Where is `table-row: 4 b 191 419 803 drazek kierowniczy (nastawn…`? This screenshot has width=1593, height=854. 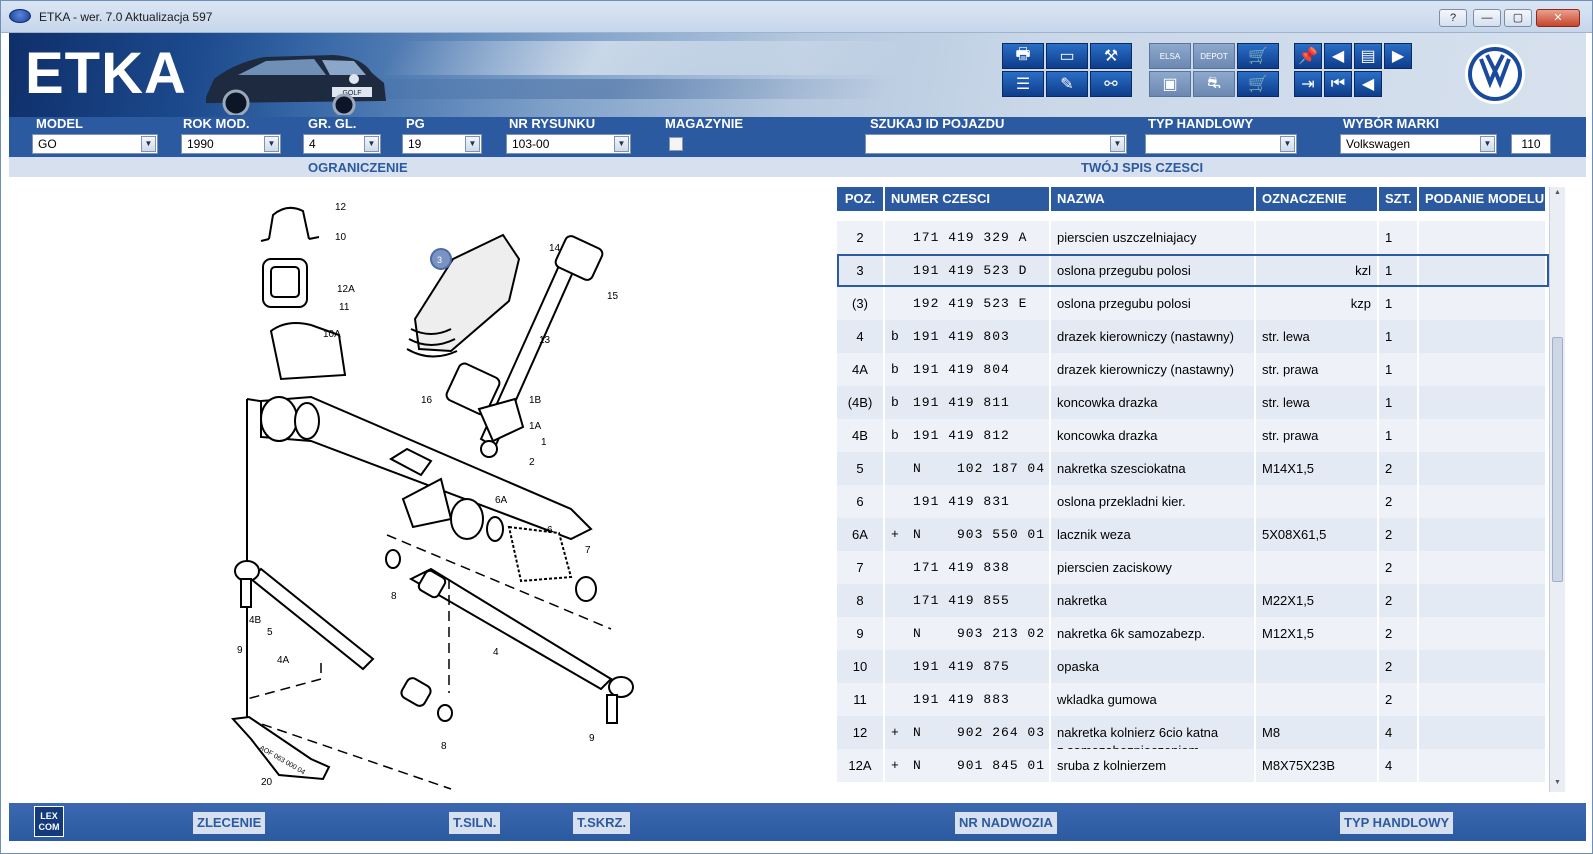
table-row: 4 b 191 419 803 drazek kierowniczy (nastawn… is located at coordinates (1193, 336).